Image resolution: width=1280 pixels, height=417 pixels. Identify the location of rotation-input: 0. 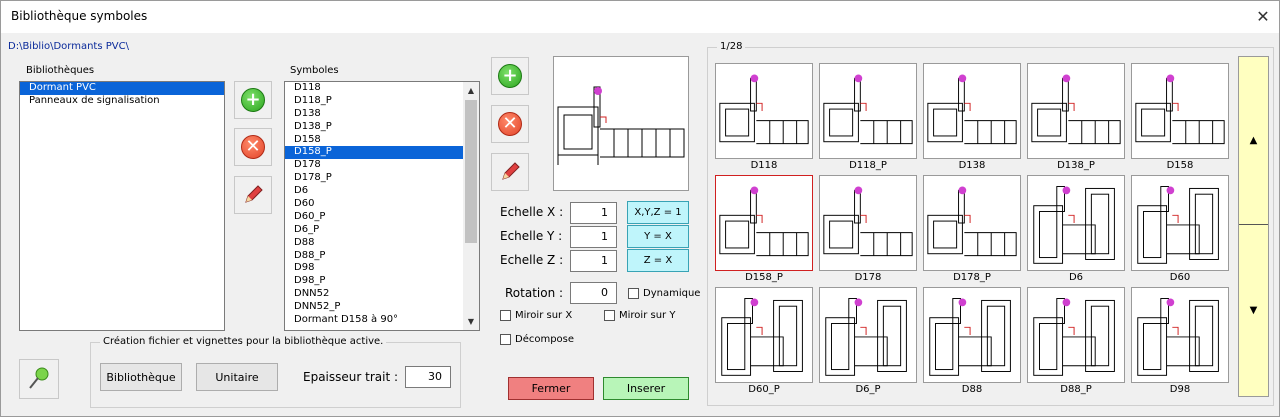
(593, 293).